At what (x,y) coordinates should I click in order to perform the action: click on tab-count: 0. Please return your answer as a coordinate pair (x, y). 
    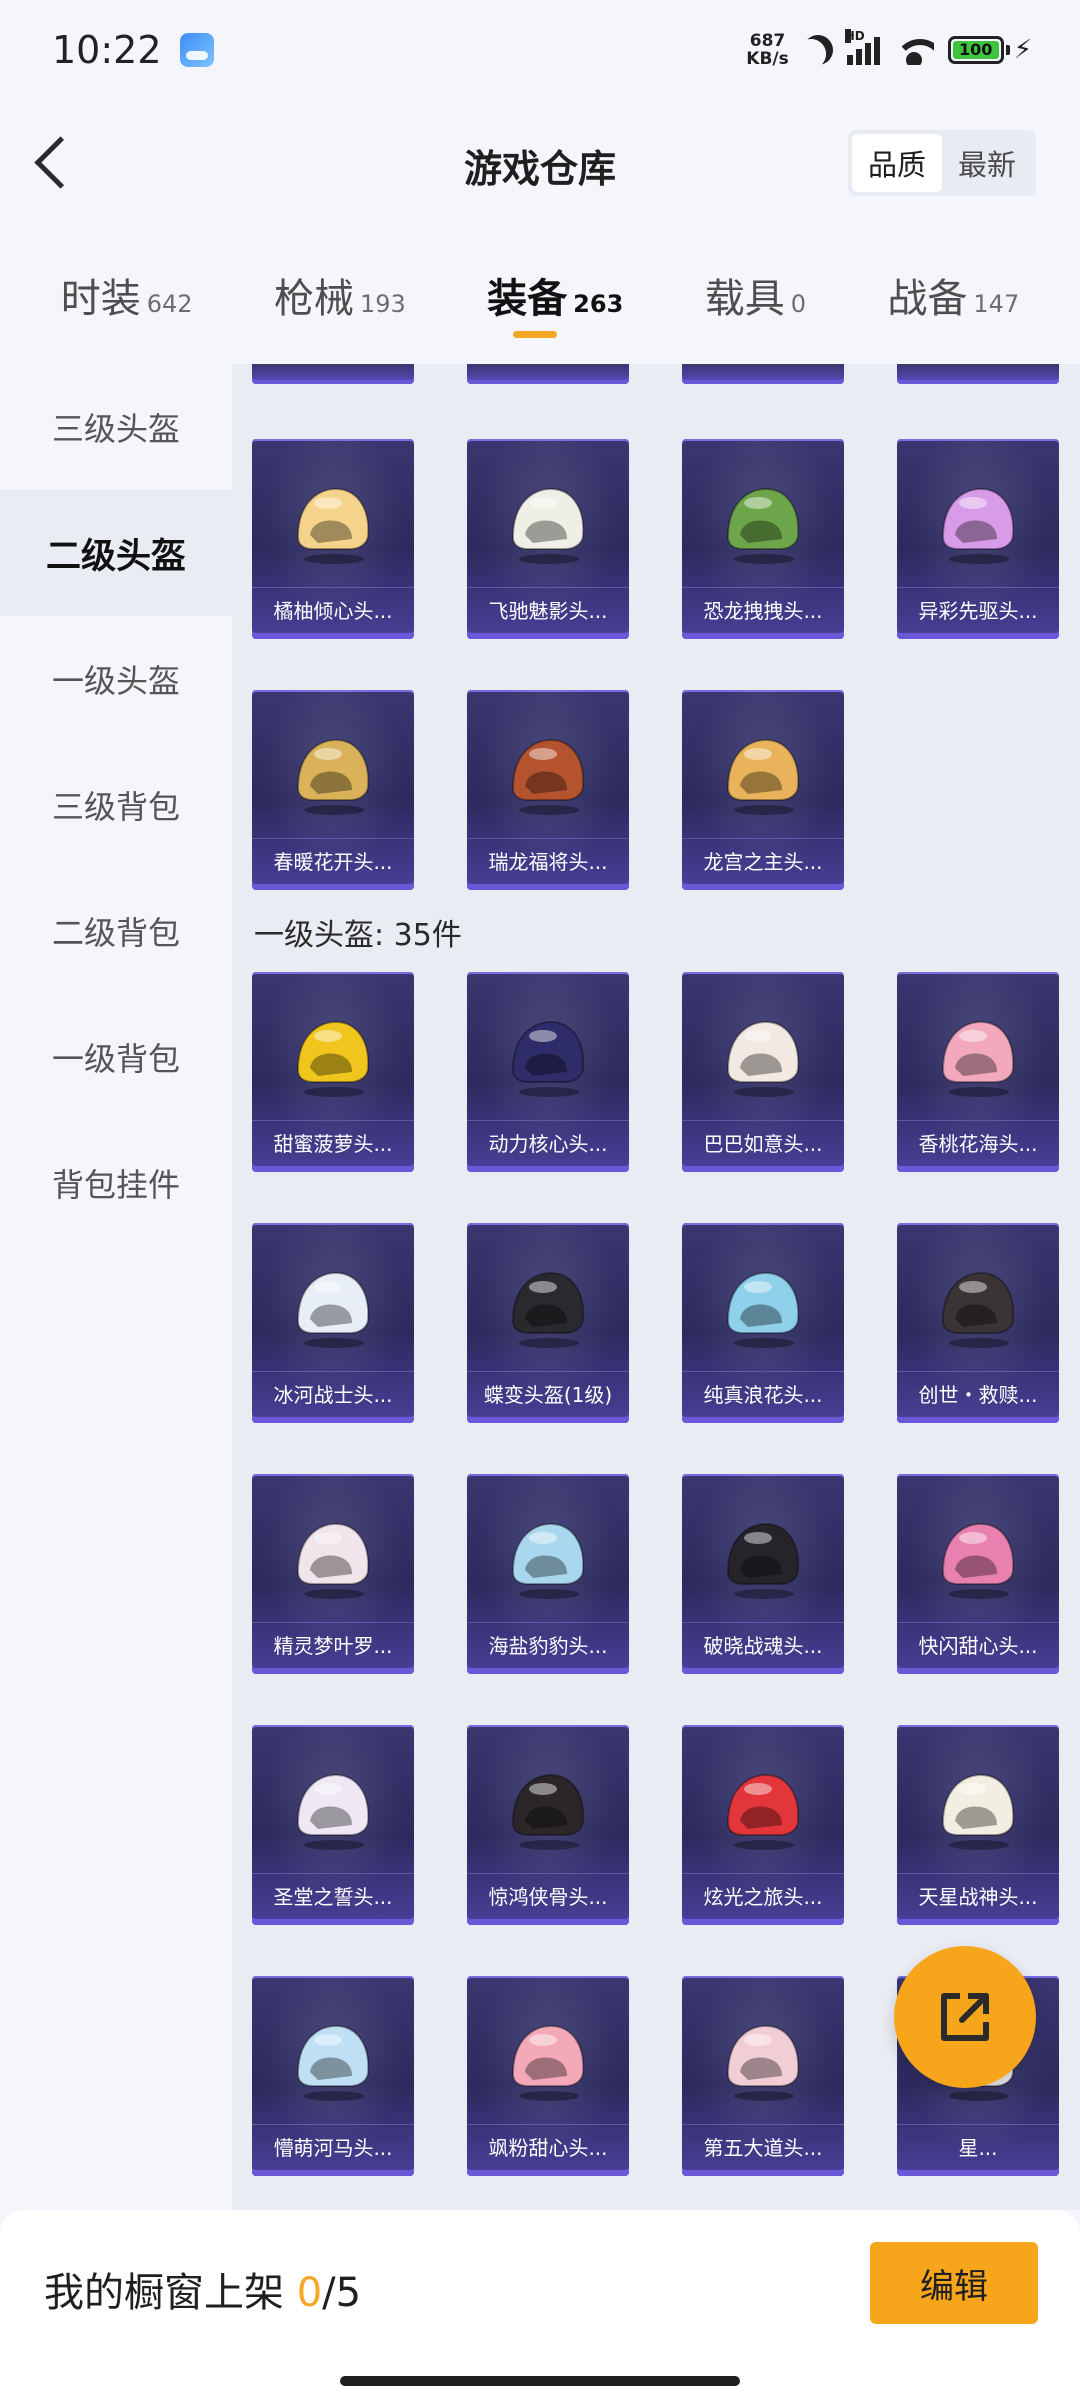
    Looking at the image, I should click on (798, 304).